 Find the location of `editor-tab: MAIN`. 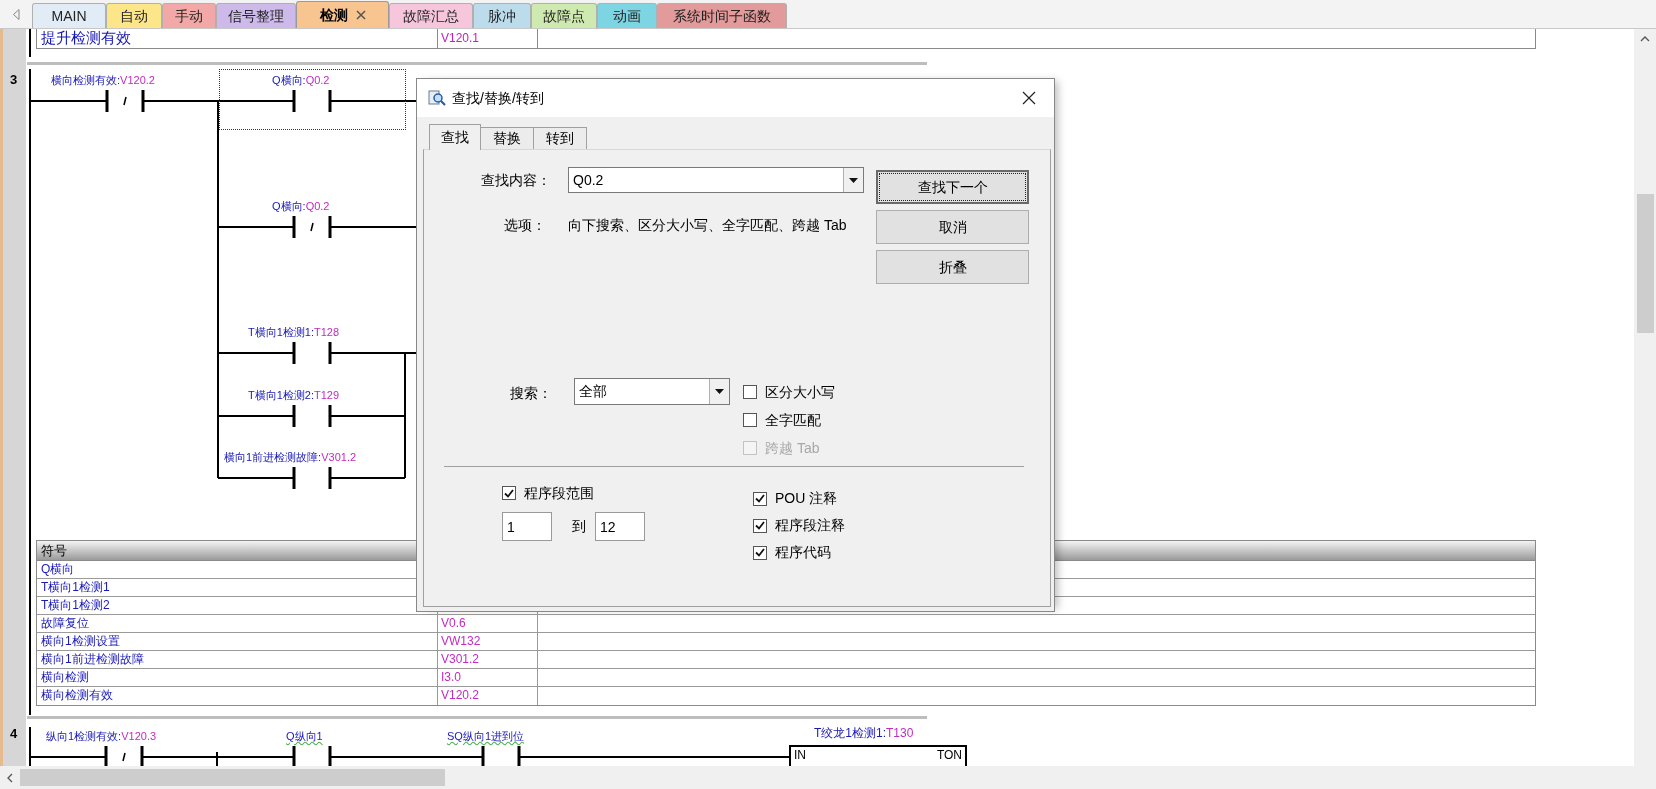

editor-tab: MAIN is located at coordinates (69, 15).